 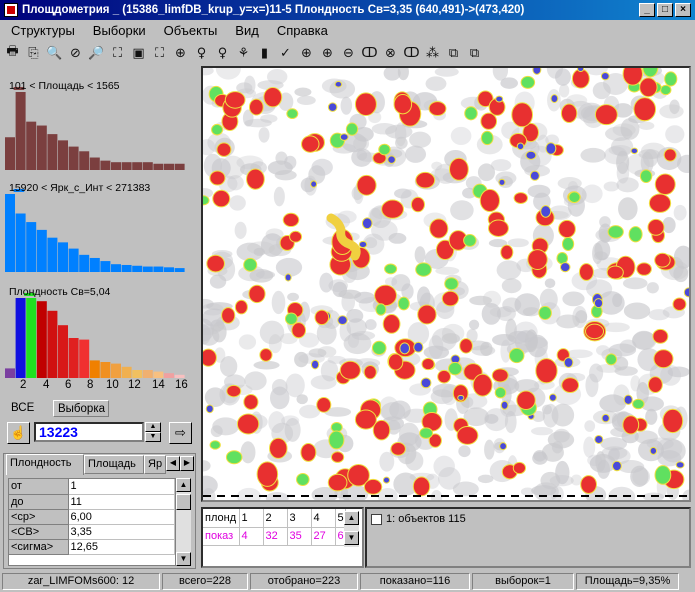 What do you see at coordinates (351, 529) in the screenshot?
I see `table-vscroll: ▲ ▼` at bounding box center [351, 529].